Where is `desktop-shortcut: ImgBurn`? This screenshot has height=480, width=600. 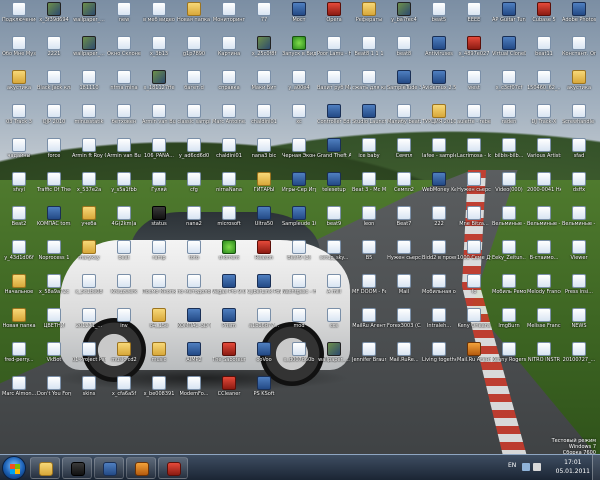
desktop-shortcut: ImgBurn is located at coordinates (509, 323).